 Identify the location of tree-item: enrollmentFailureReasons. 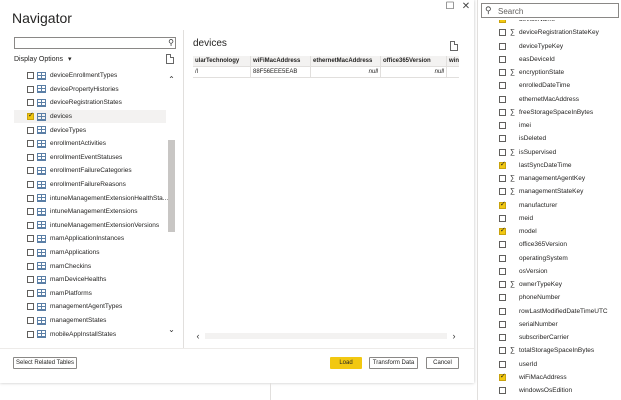
(90, 185).